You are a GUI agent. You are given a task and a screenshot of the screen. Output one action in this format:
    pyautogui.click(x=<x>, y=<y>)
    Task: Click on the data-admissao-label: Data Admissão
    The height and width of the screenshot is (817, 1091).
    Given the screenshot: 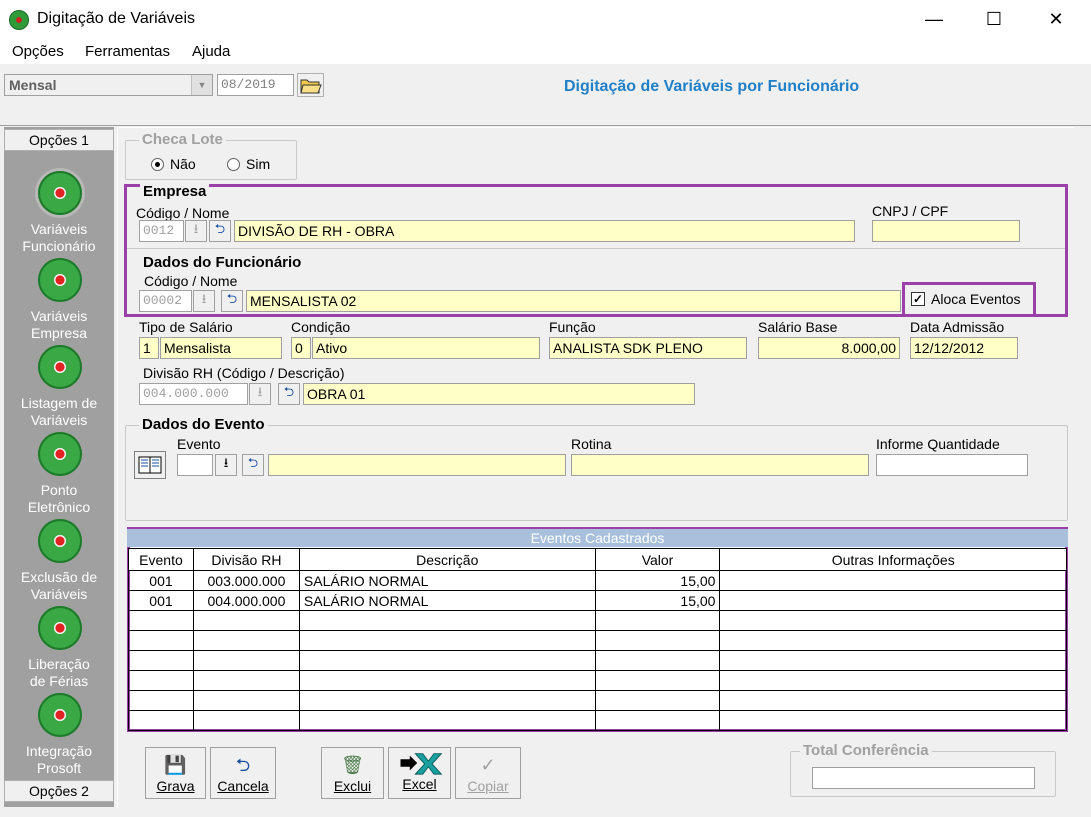 What is the action you would take?
    pyautogui.click(x=957, y=327)
    